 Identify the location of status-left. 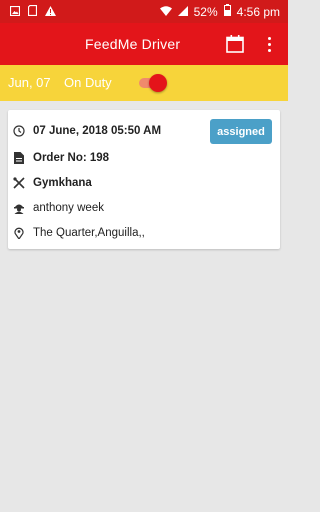
(28, 11).